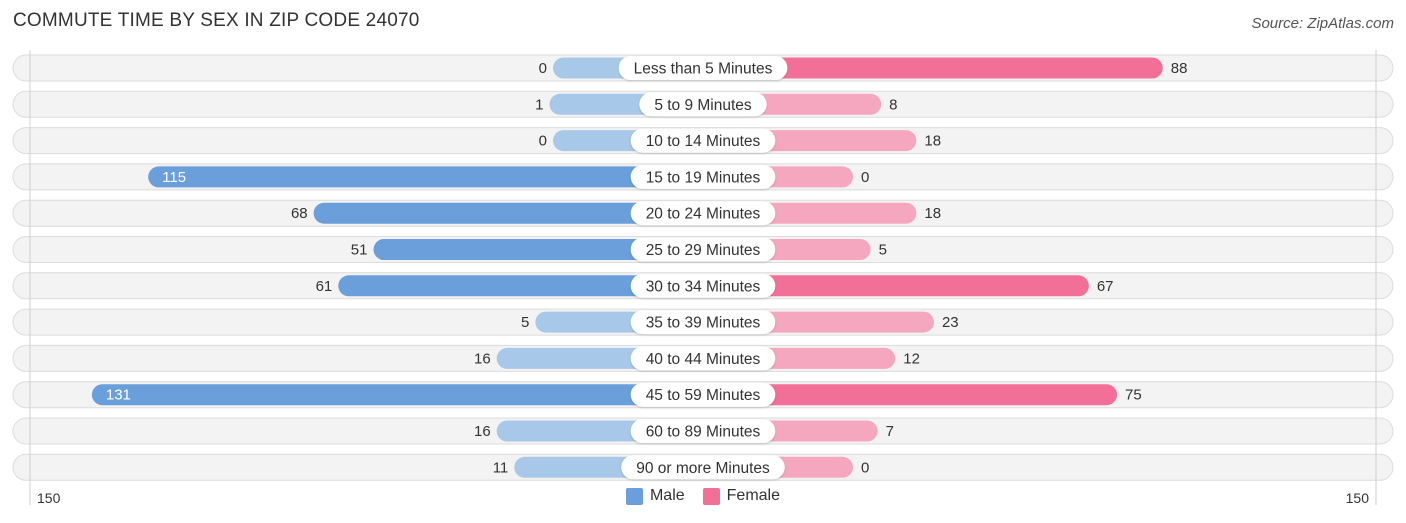  I want to click on category-label: 45 to 59 Minutes, so click(703, 395).